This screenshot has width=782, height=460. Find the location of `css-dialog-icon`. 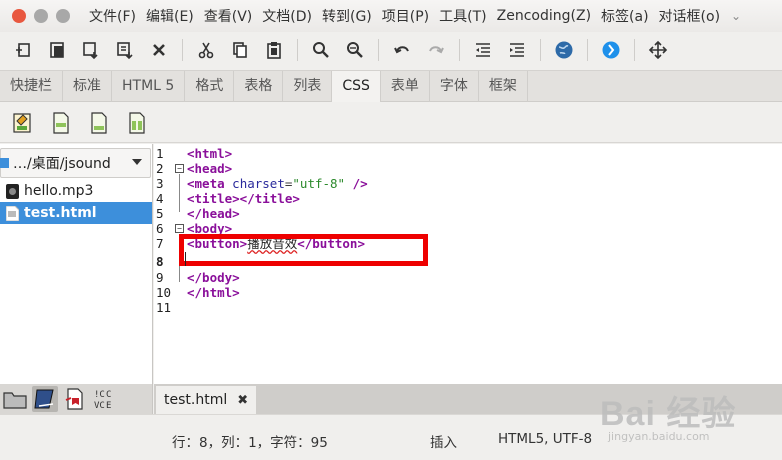

css-dialog-icon is located at coordinates (23, 123).